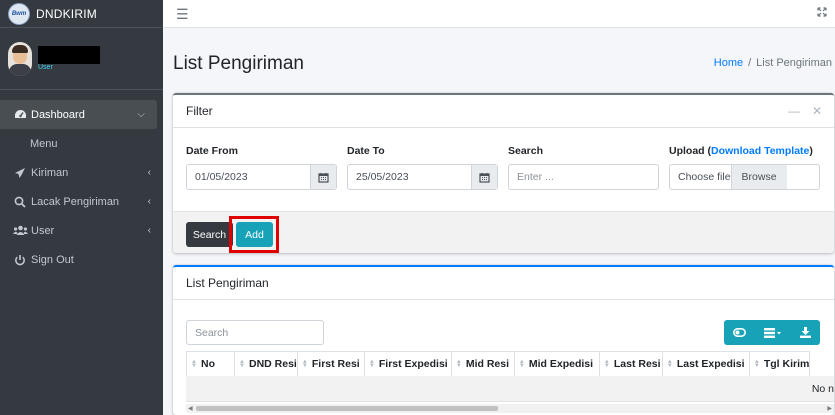 This screenshot has width=835, height=415. Describe the element at coordinates (794, 63) in the screenshot. I see `breadcrumb-current: List Pengiriman` at that location.